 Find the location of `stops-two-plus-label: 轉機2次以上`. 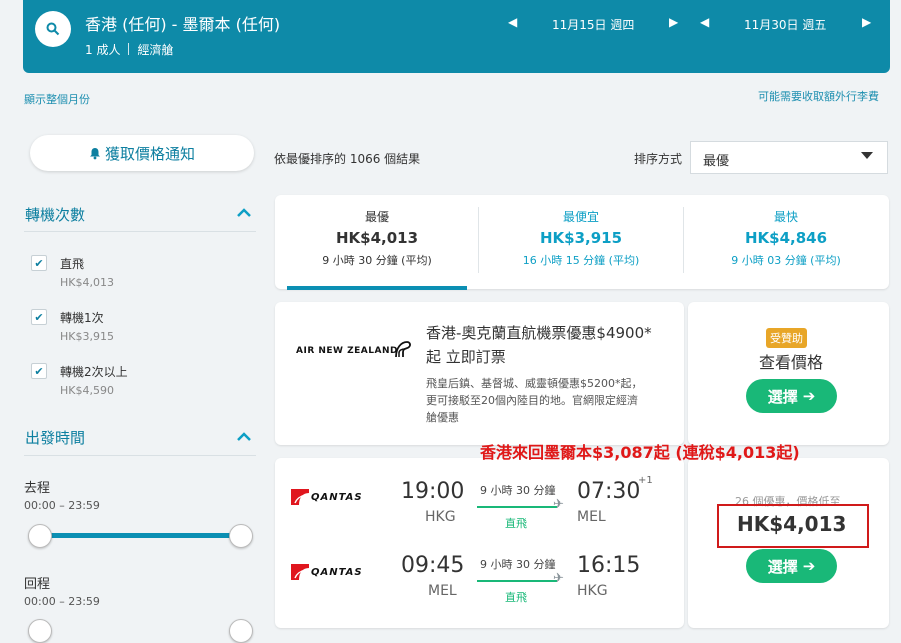

stops-two-plus-label: 轉機2次以上 is located at coordinates (94, 372).